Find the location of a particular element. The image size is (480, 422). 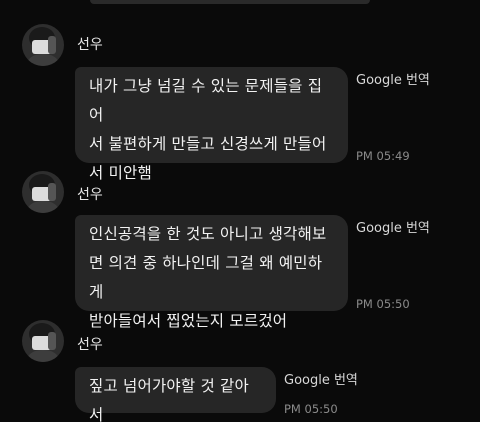

message-bubble: 짚고 넘어가야할 것 같아서 is located at coordinates (175, 394).